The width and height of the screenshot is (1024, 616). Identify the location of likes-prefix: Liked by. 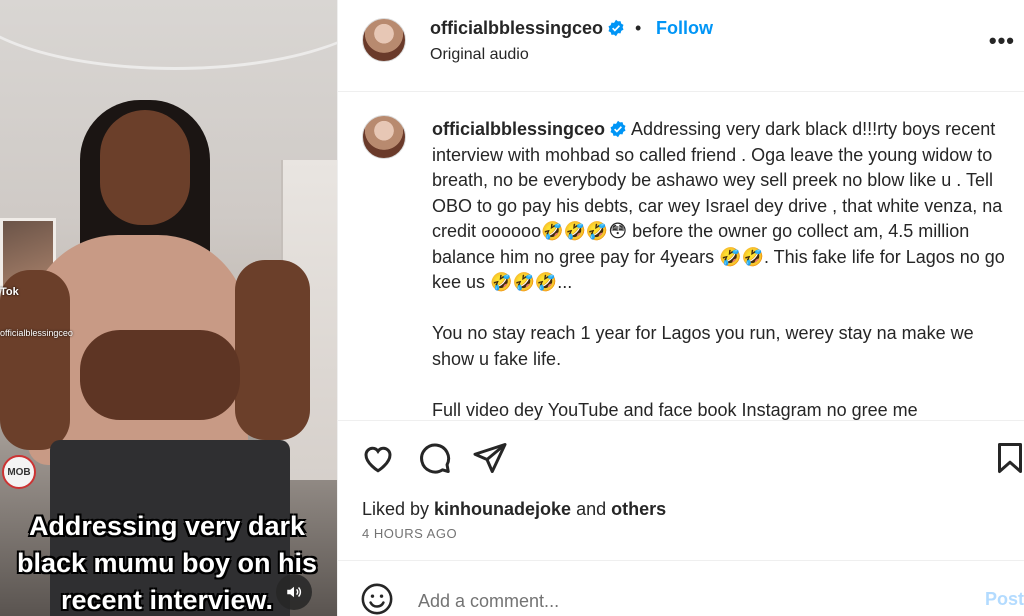
(398, 509).